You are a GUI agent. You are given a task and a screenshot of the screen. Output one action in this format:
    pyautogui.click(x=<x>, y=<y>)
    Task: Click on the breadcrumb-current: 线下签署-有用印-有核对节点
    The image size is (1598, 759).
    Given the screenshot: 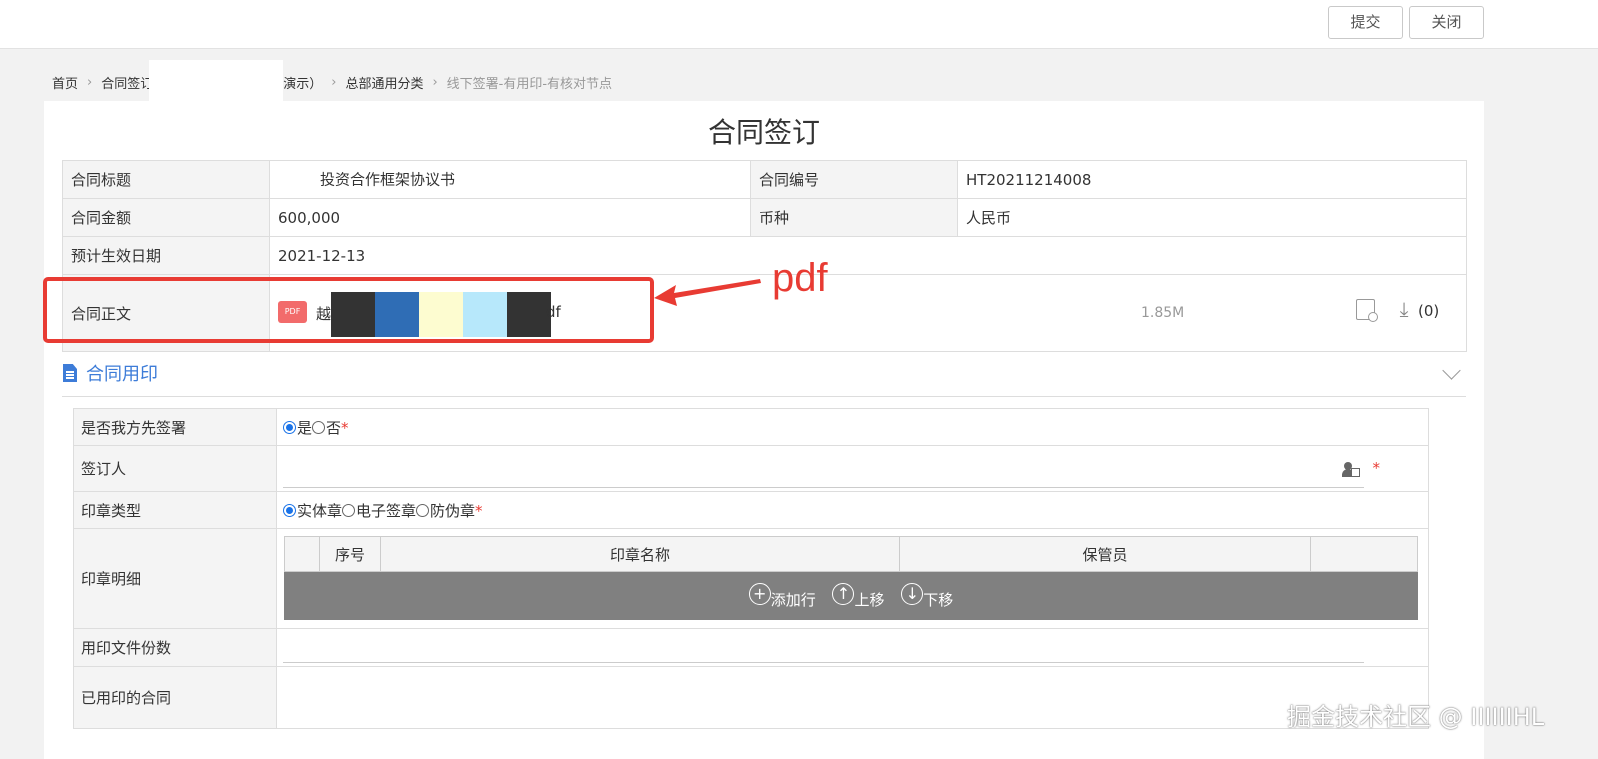 What is the action you would take?
    pyautogui.click(x=529, y=84)
    